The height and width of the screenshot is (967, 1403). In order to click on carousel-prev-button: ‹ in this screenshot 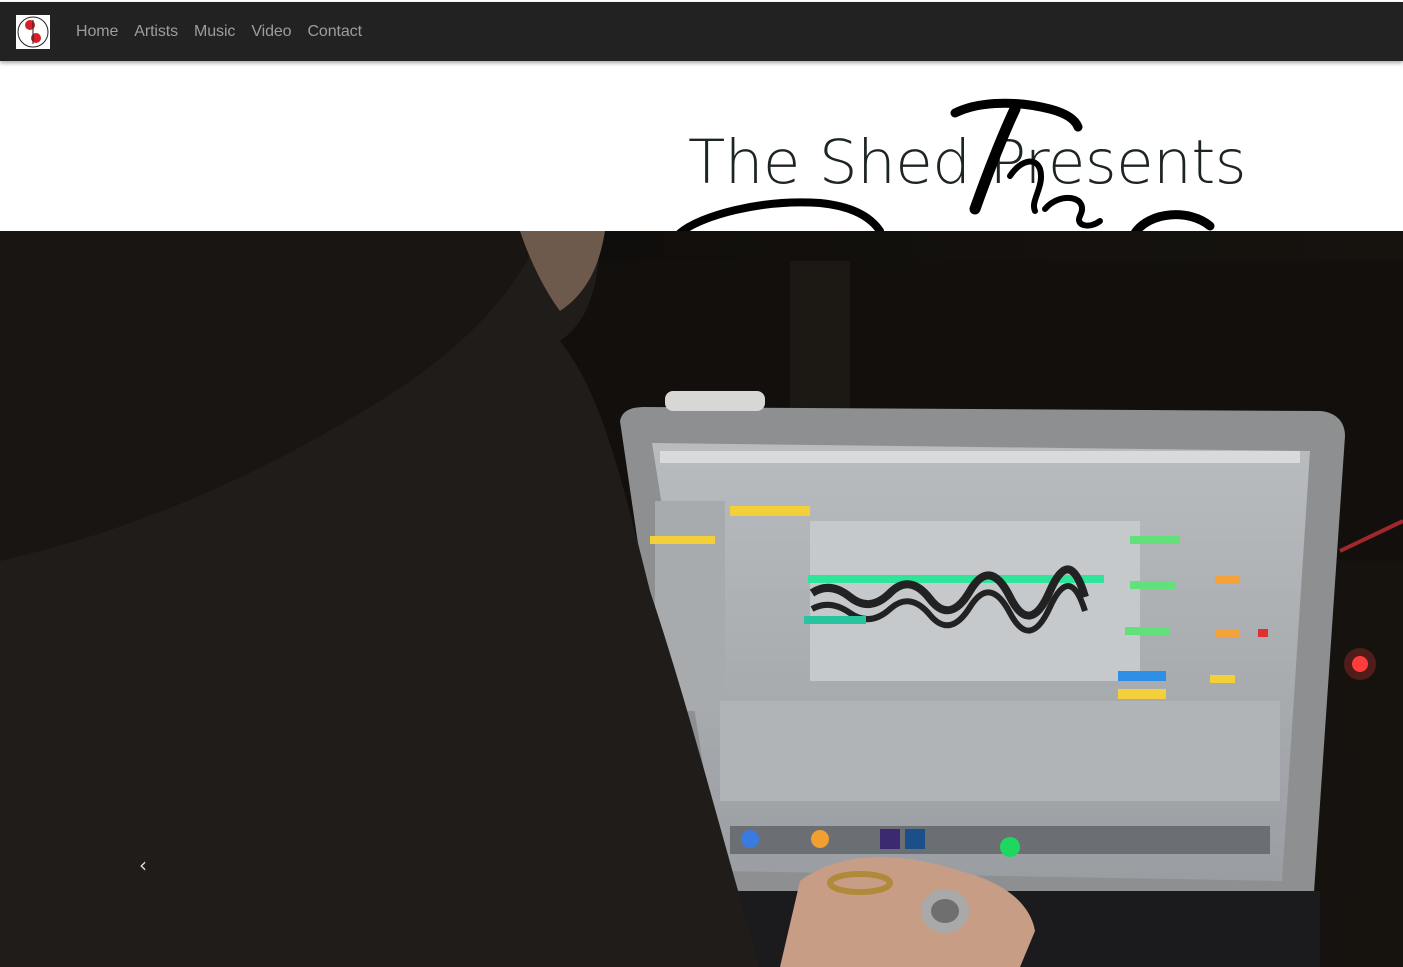, I will do `click(143, 865)`.